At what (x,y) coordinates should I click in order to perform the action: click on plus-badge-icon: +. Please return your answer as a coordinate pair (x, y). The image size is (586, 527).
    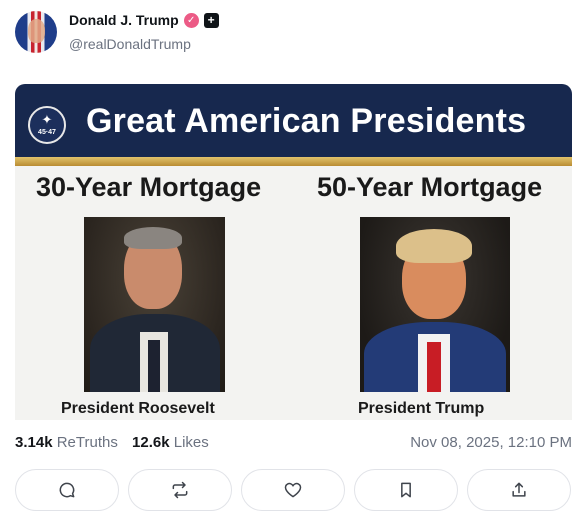
    Looking at the image, I should click on (211, 20).